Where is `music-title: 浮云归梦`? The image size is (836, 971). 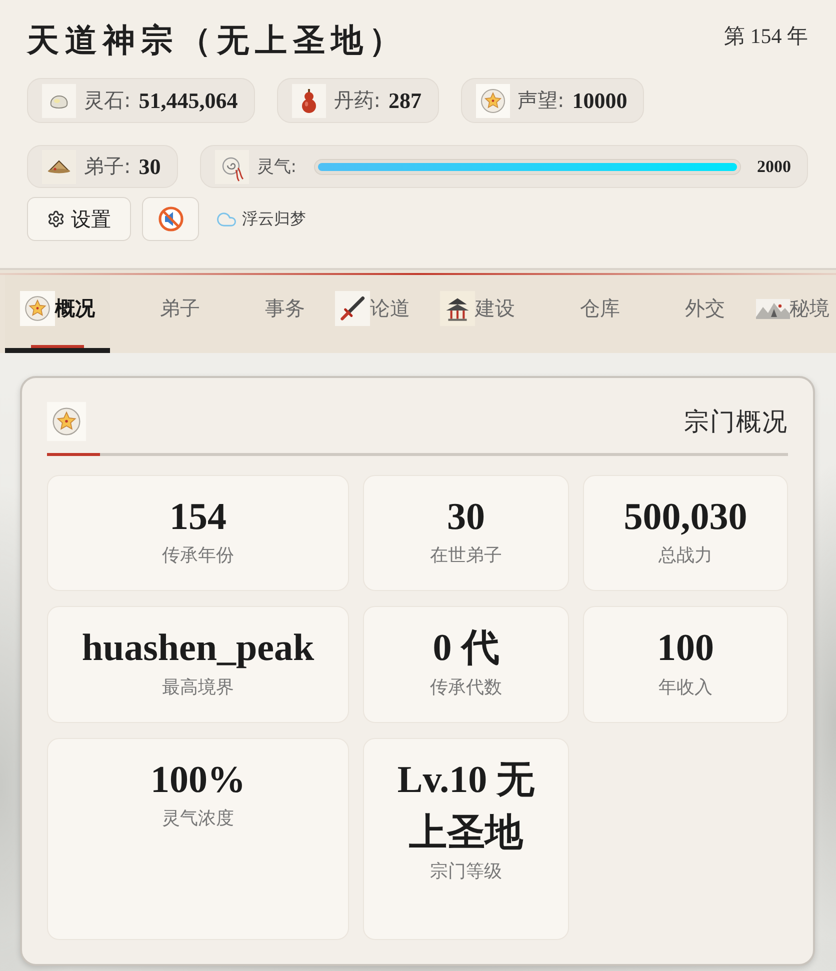 music-title: 浮云归梦 is located at coordinates (274, 219).